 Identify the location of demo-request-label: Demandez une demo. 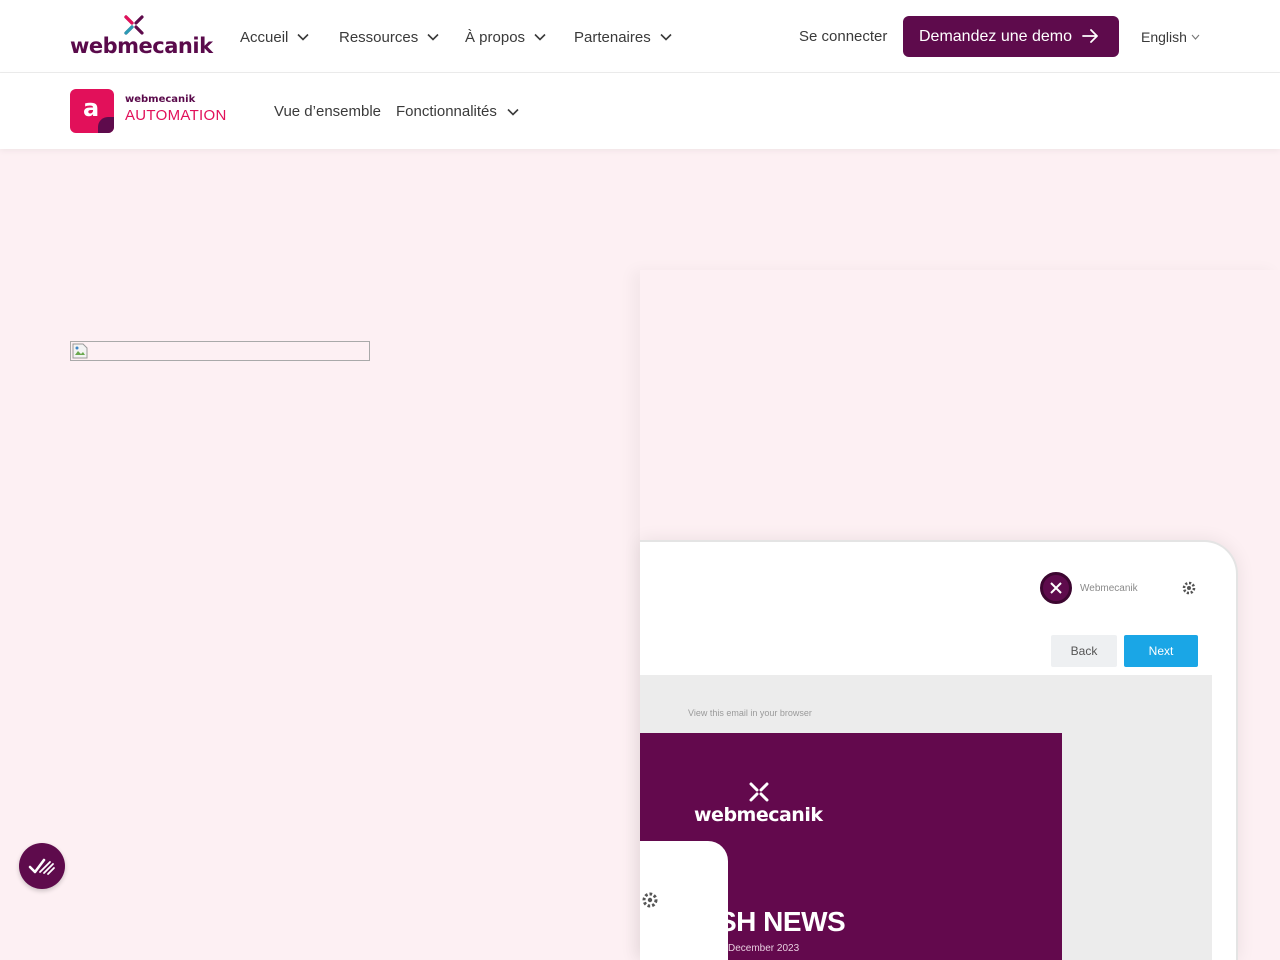
(995, 36).